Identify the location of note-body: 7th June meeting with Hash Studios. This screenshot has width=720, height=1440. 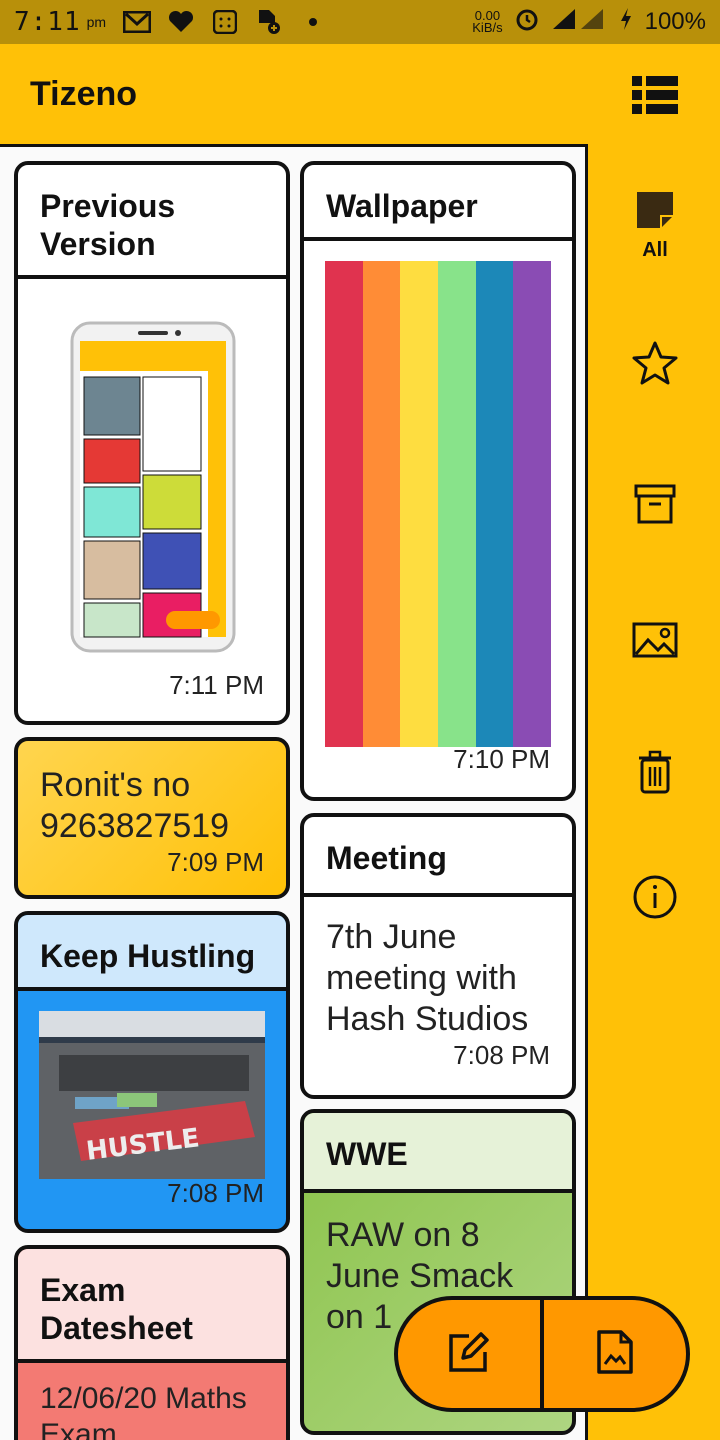
(427, 978).